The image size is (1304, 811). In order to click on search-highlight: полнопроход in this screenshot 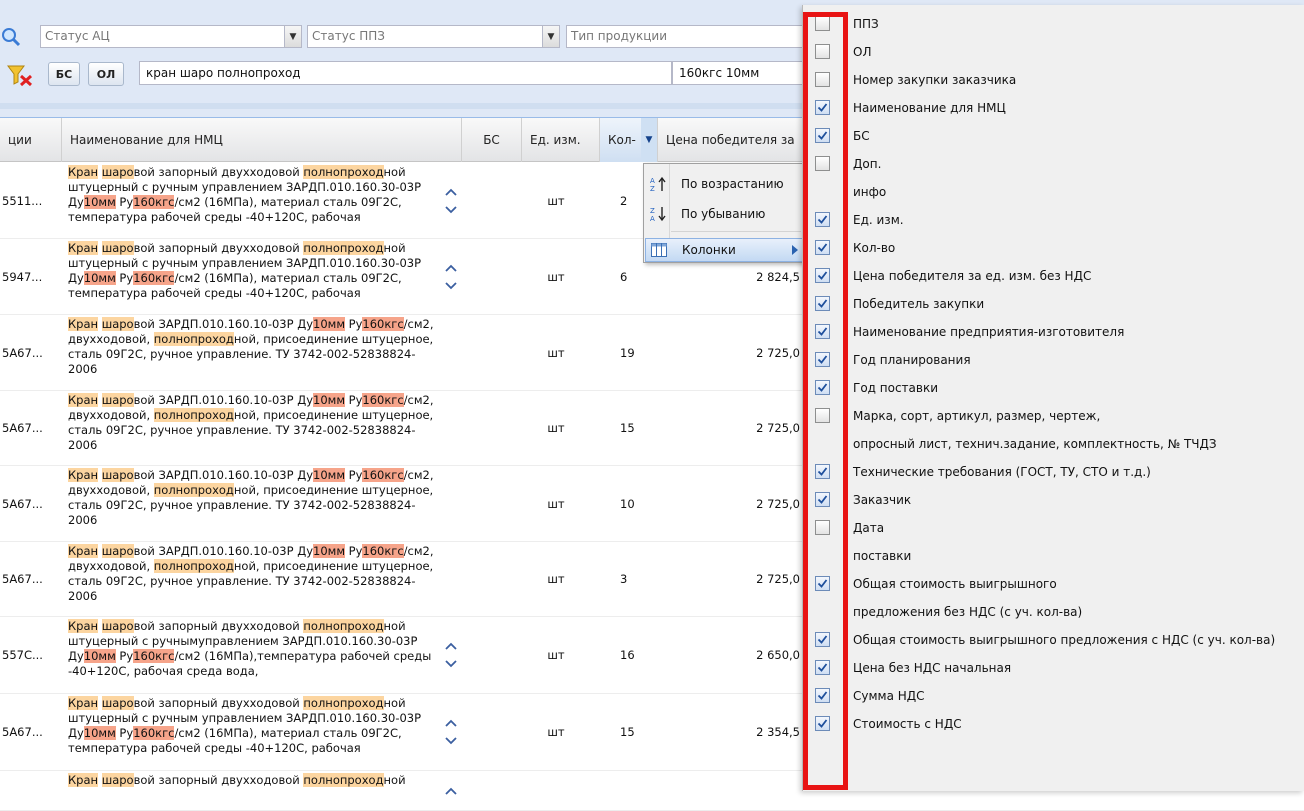, I will do `click(193, 415)`.